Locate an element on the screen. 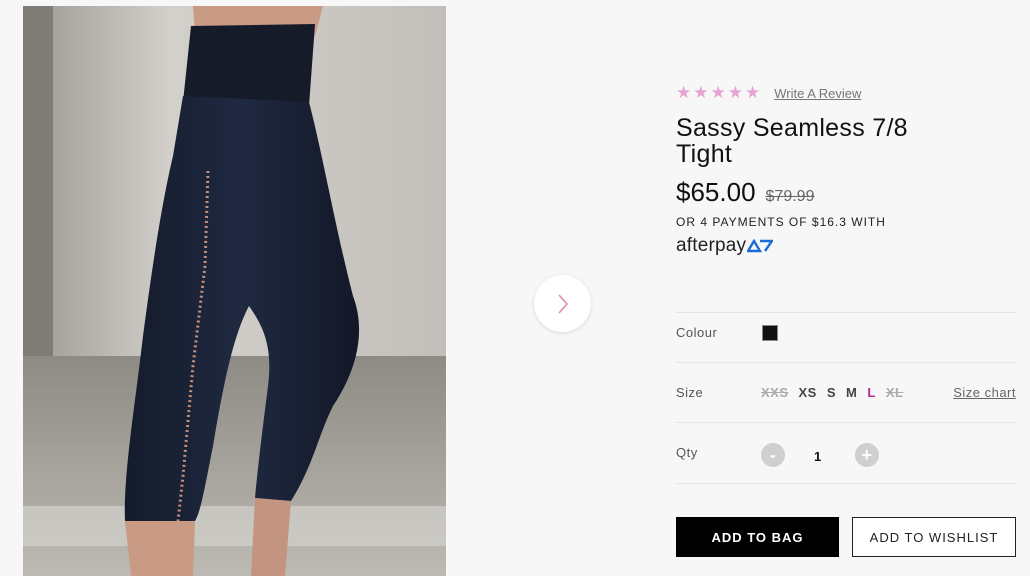 The height and width of the screenshot is (576, 1030). colour-row: Colour is located at coordinates (846, 337).